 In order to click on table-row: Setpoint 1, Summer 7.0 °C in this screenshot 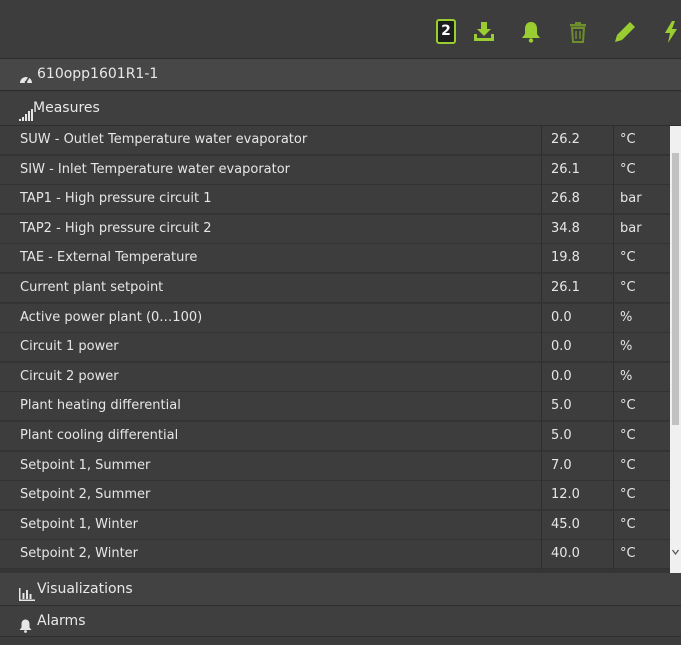, I will do `click(335, 466)`.